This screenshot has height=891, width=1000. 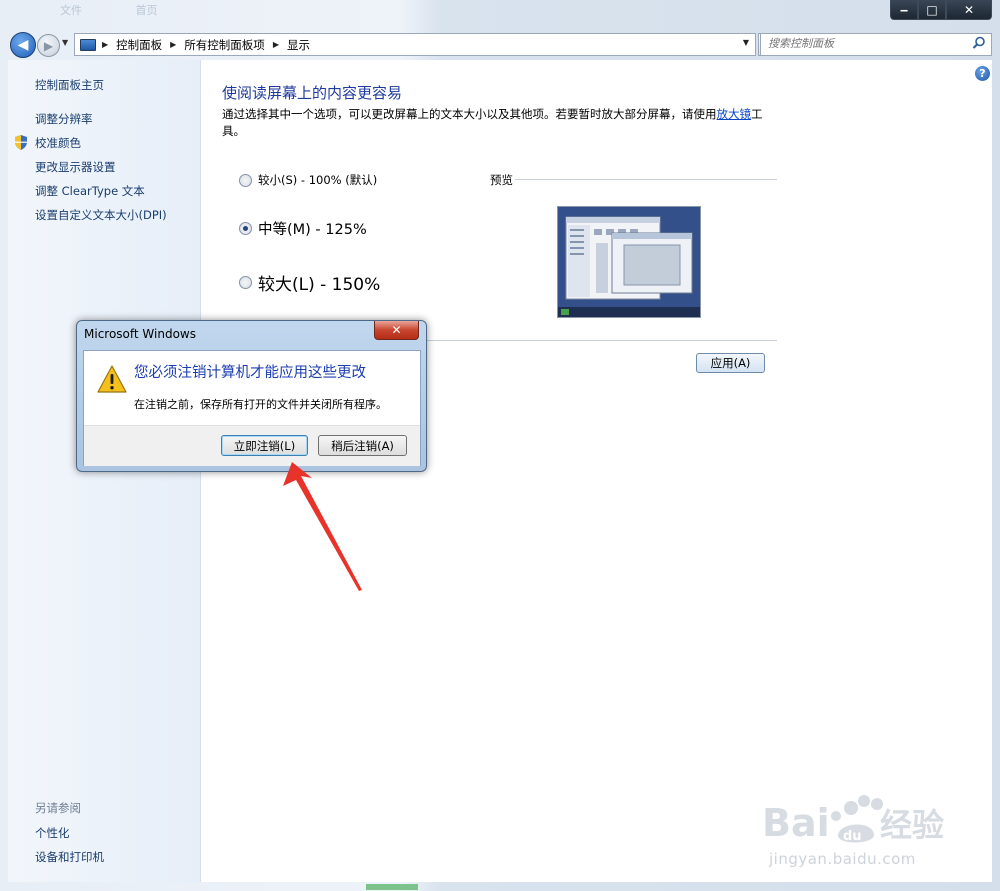 What do you see at coordinates (392, 887) in the screenshot?
I see `taskbar-fragment` at bounding box center [392, 887].